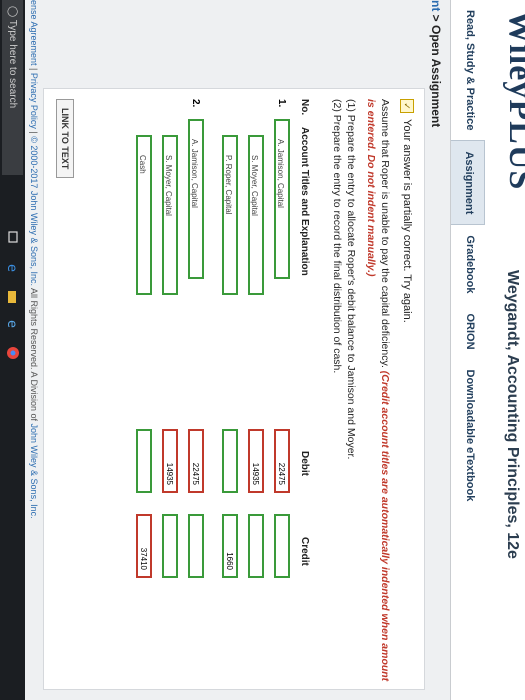 The height and width of the screenshot is (700, 525). Describe the element at coordinates (13, 297) in the screenshot. I see `file-explorer-icon` at that location.